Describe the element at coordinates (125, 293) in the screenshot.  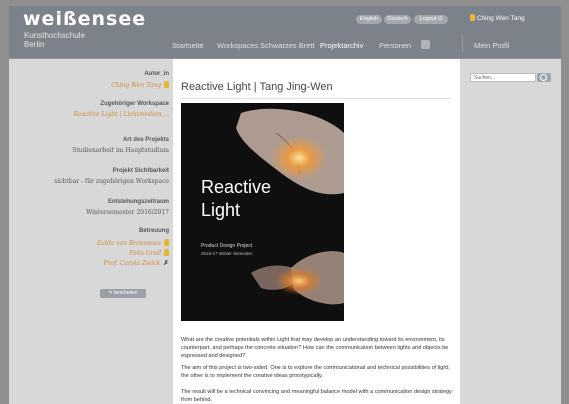
I see `edit-label: bearbeiten` at that location.